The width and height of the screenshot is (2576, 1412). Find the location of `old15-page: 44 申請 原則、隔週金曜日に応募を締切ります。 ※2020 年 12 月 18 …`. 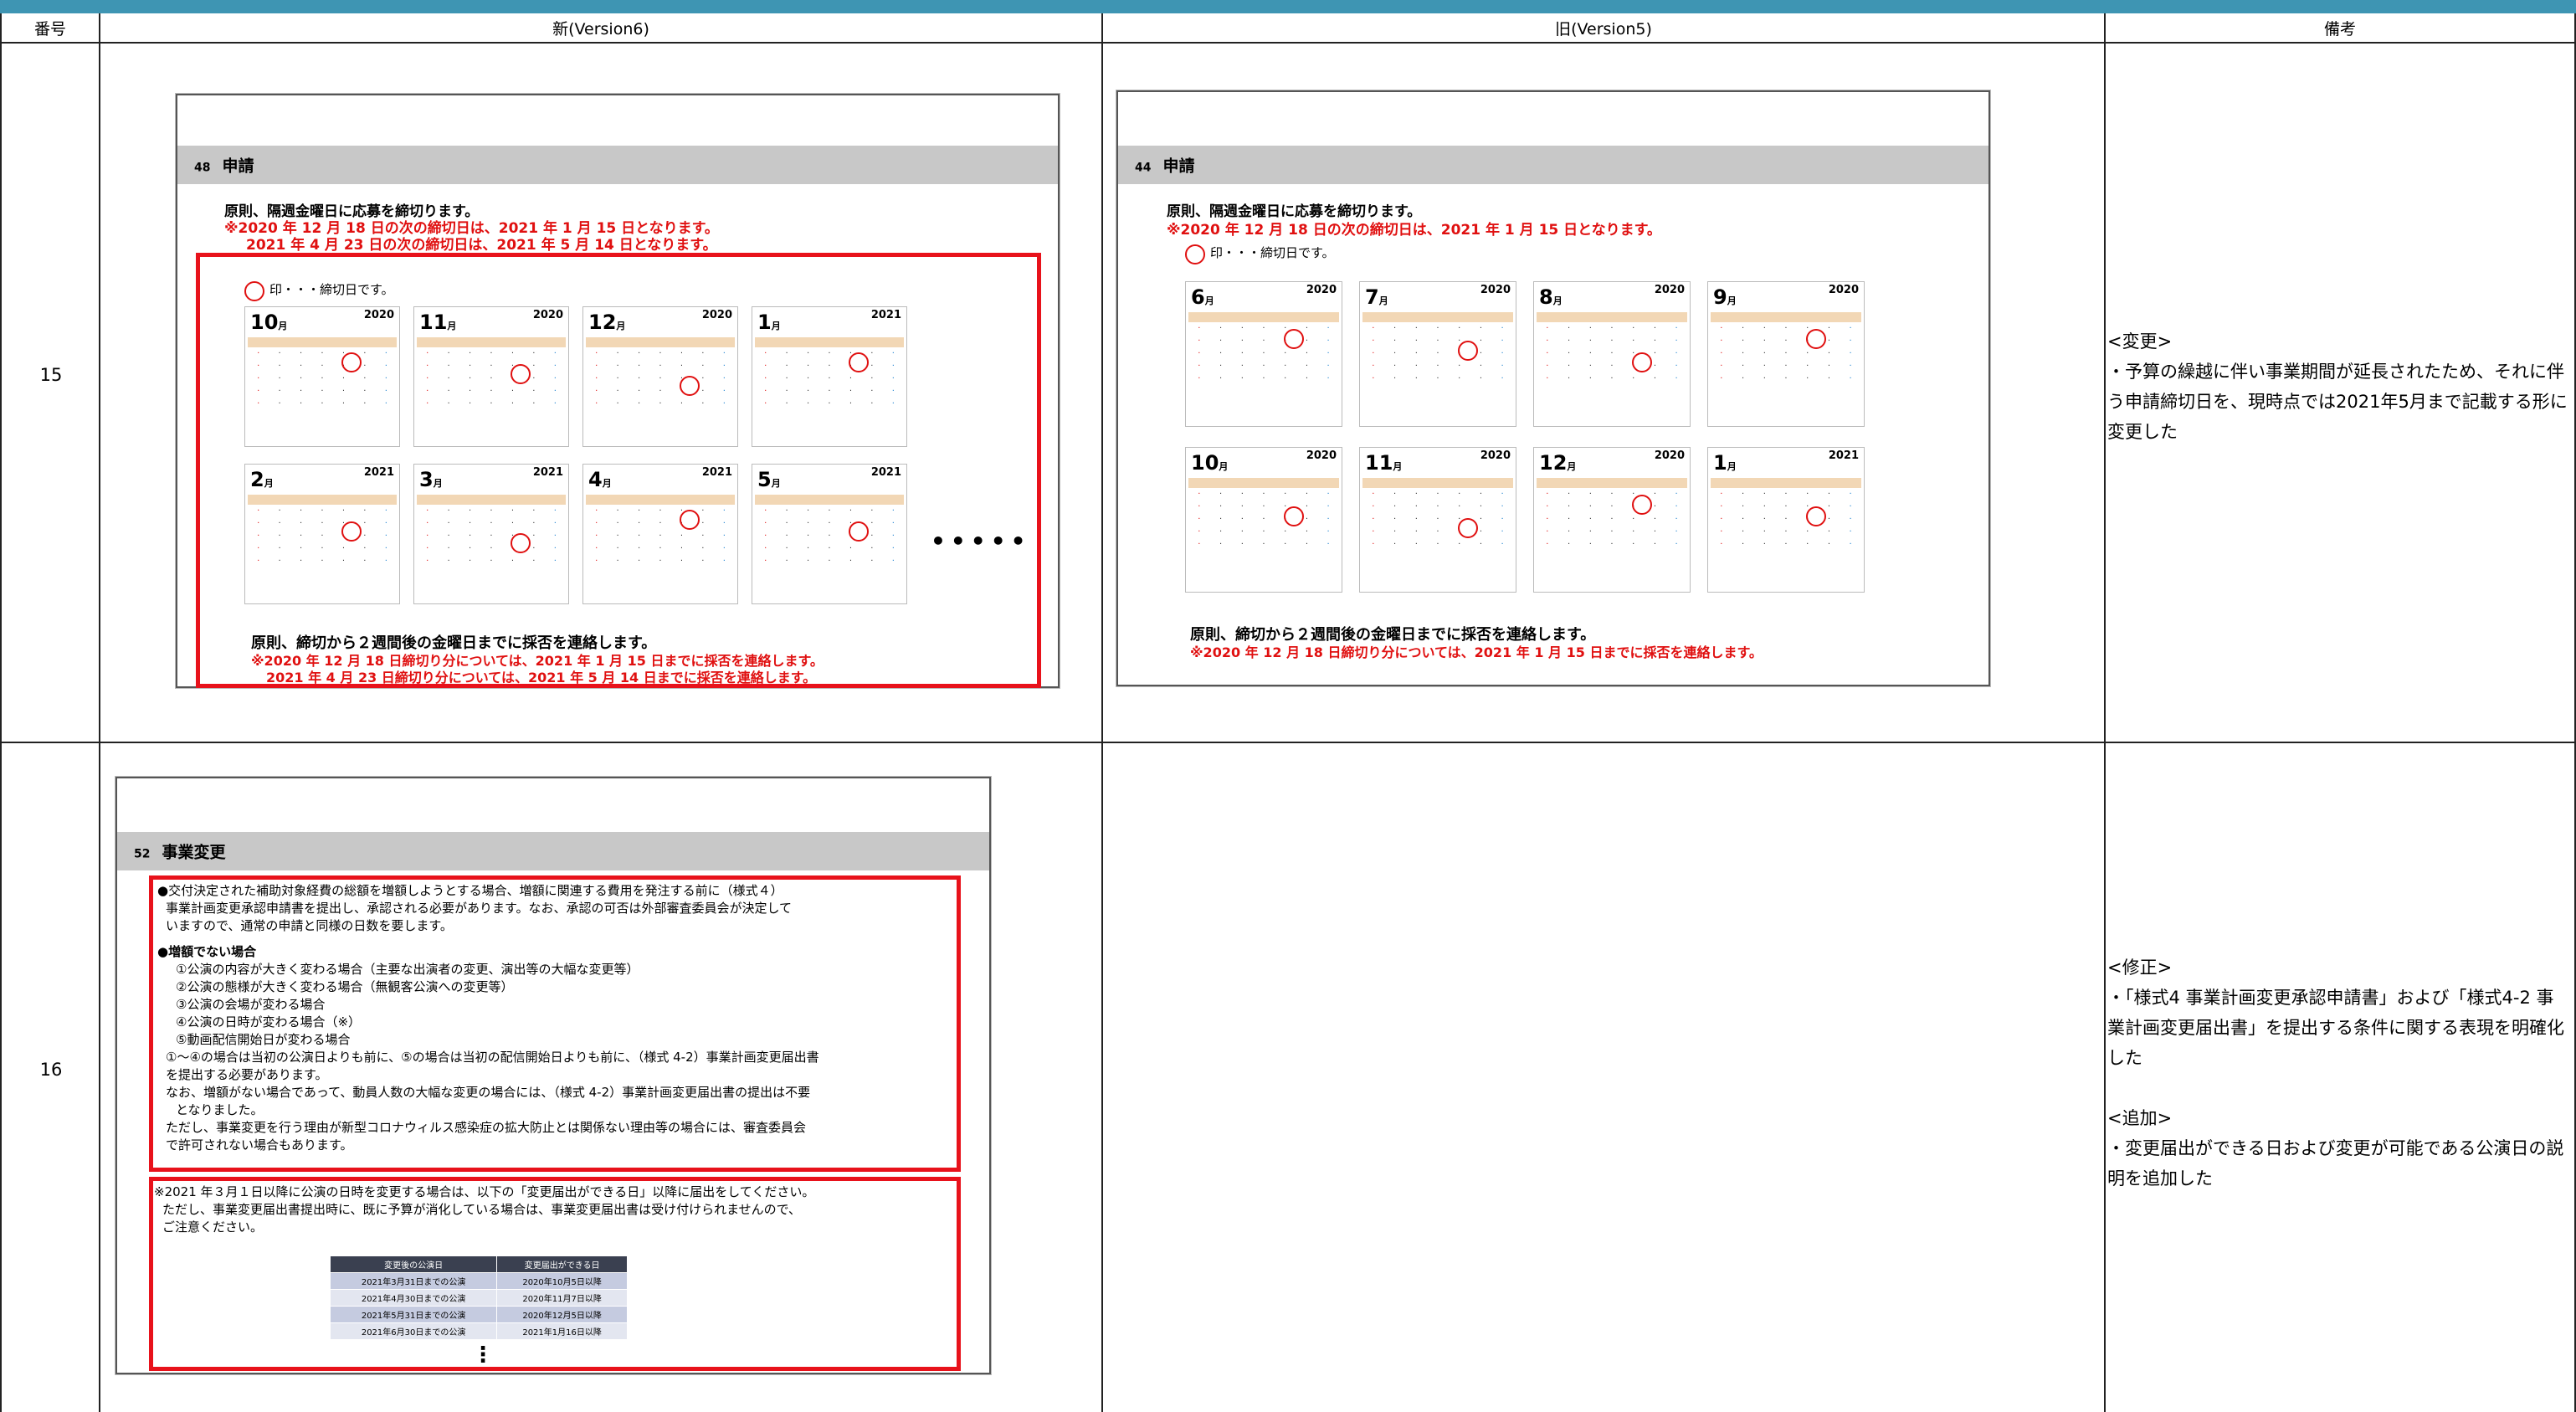

old15-page: 44 申請 原則、隔週金曜日に応募を締切ります。 ※2020 年 12 月 18 … is located at coordinates (1553, 388).